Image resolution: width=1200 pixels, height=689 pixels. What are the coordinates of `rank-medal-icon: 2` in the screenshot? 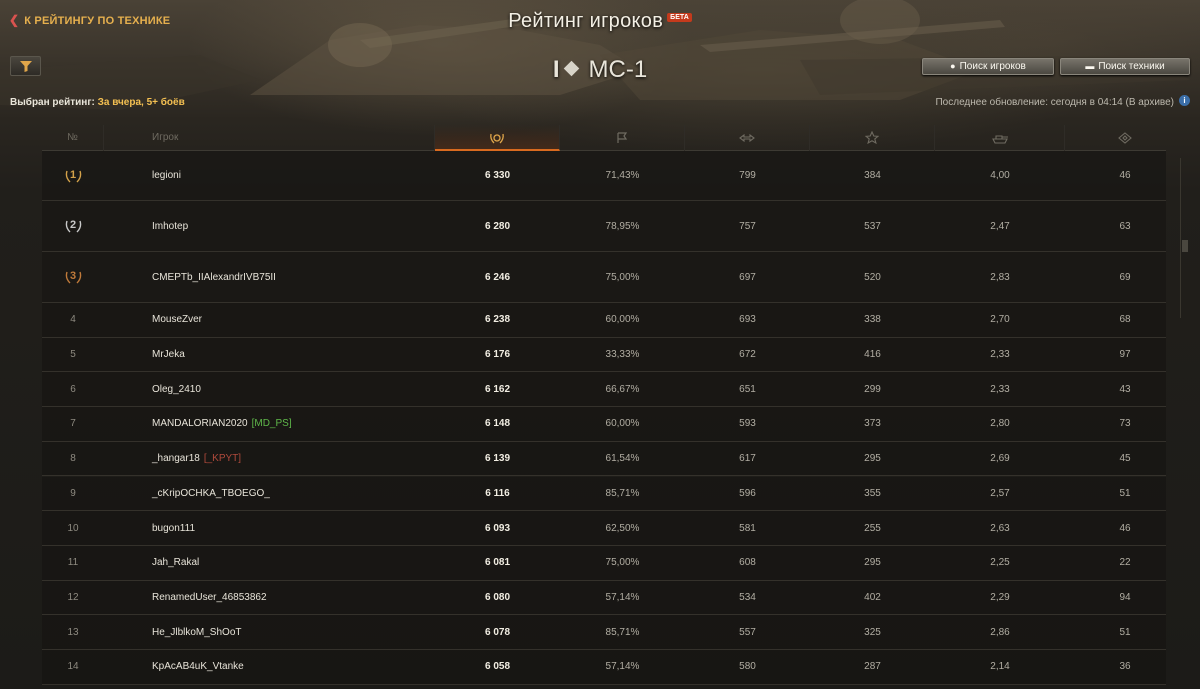 It's located at (73, 226).